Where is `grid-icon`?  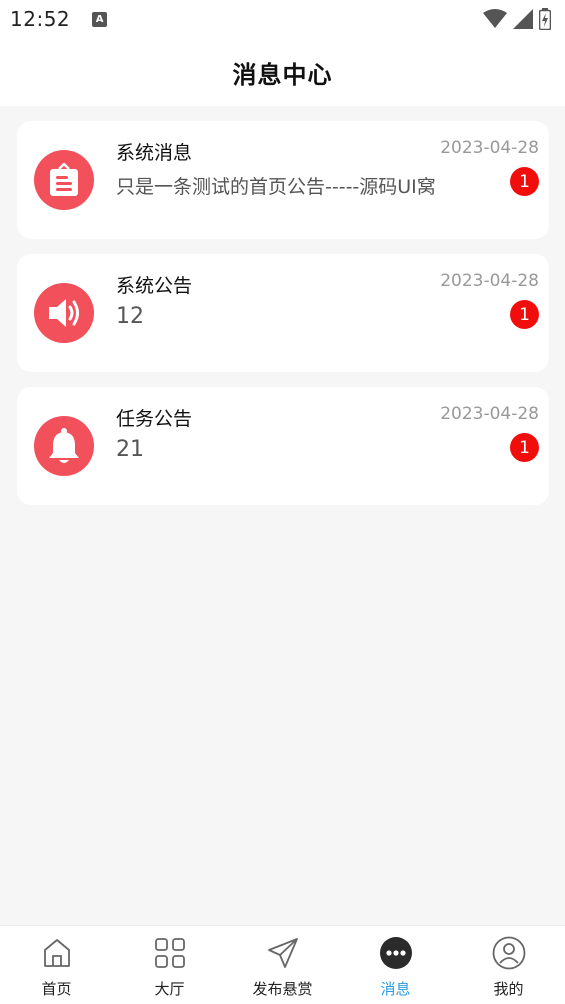
grid-icon is located at coordinates (170, 953).